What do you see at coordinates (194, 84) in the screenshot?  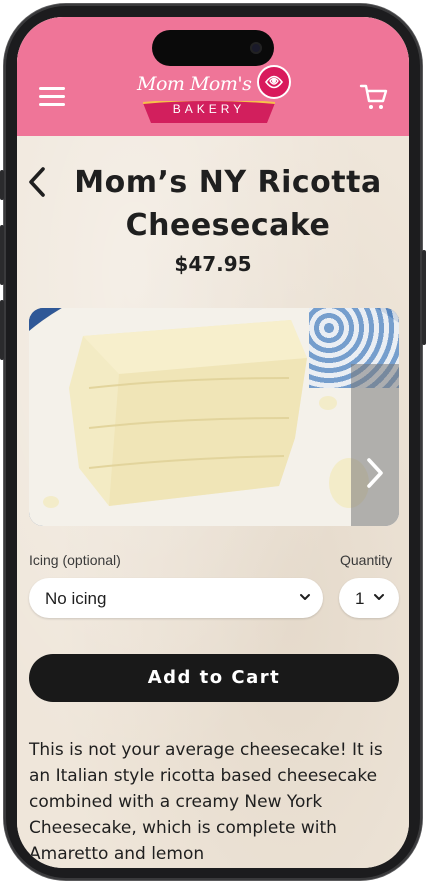 I see `logo-script-text: Mom Mom's` at bounding box center [194, 84].